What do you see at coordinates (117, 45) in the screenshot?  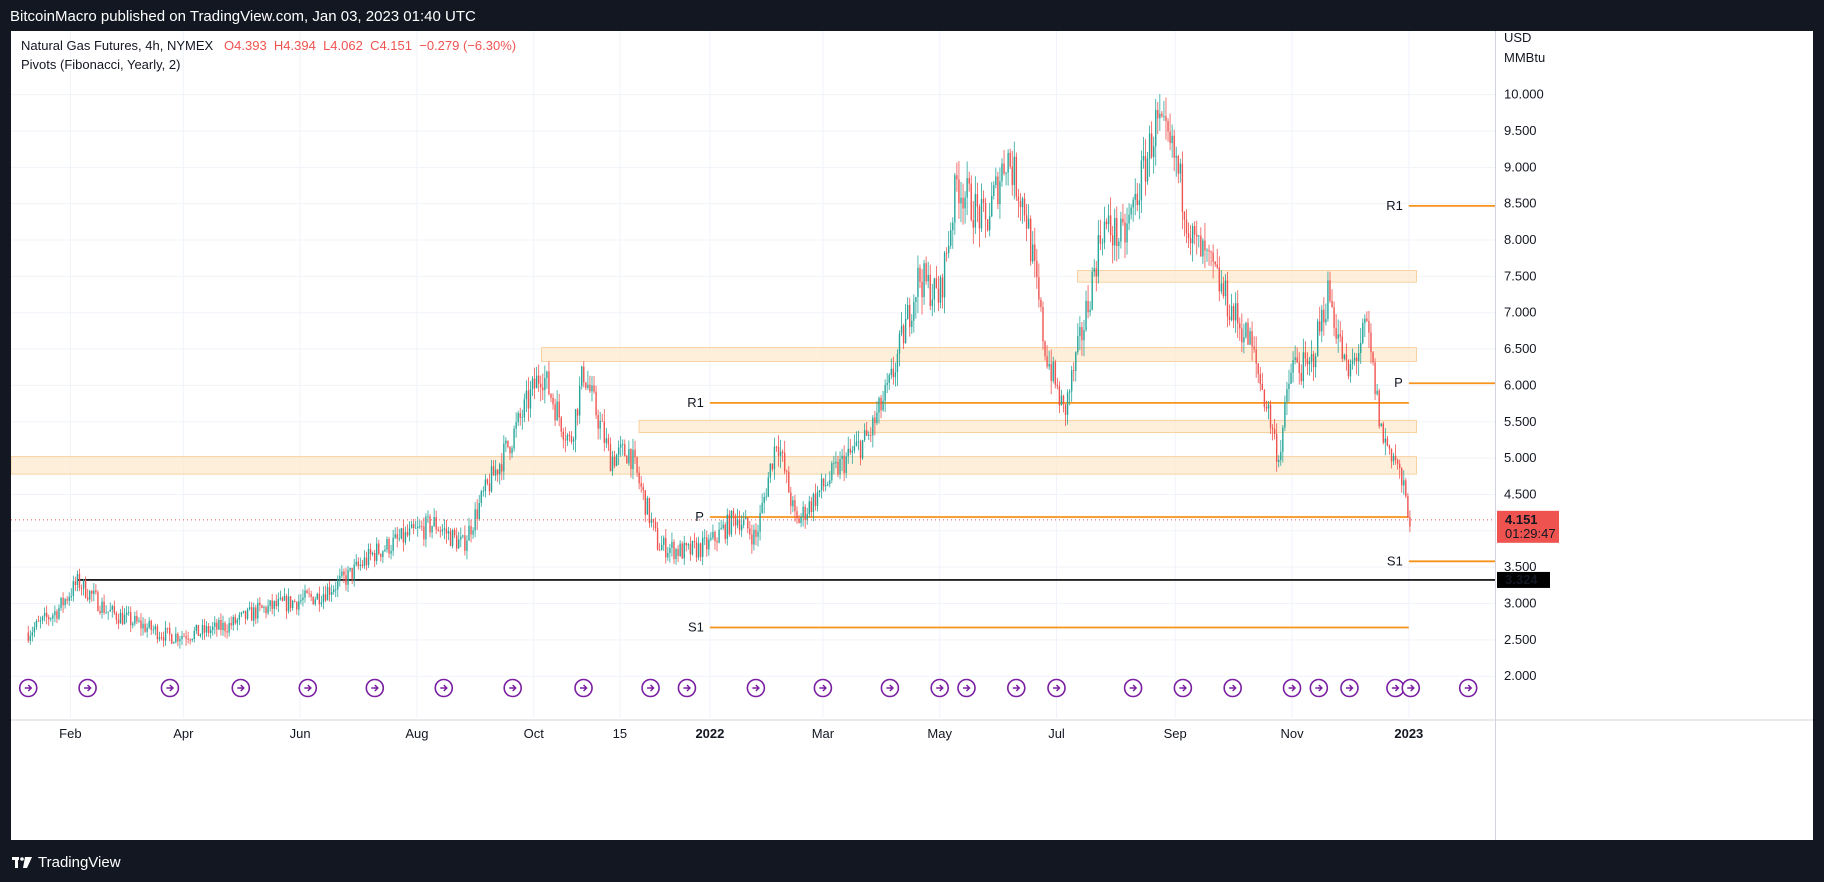 I see `symbol-title: Natural Gas Futures, 4h, NYMEX` at bounding box center [117, 45].